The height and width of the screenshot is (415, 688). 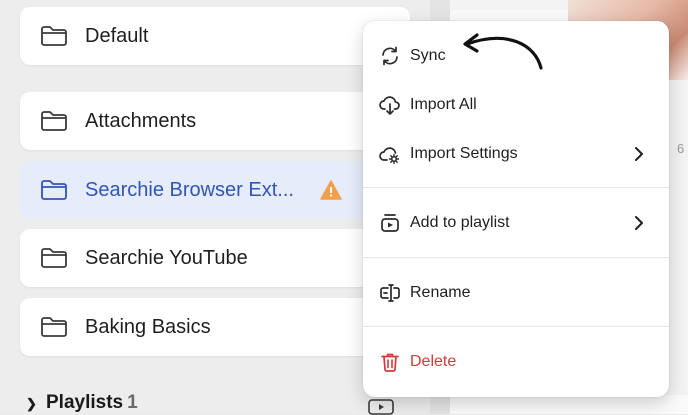 What do you see at coordinates (215, 327) in the screenshot?
I see `folder-row-baking-basics: Baking Basics` at bounding box center [215, 327].